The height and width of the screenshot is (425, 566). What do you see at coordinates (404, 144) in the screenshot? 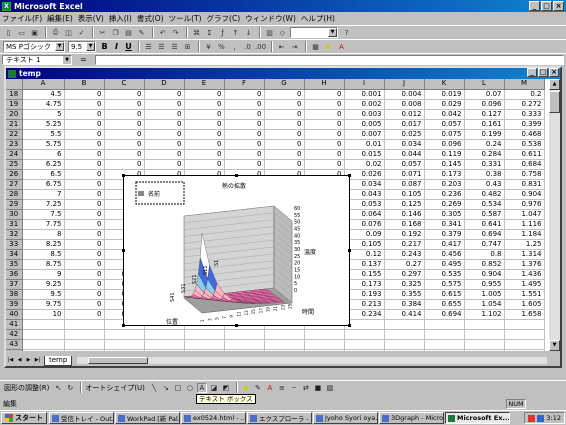
I see `cell: 0.034` at bounding box center [404, 144].